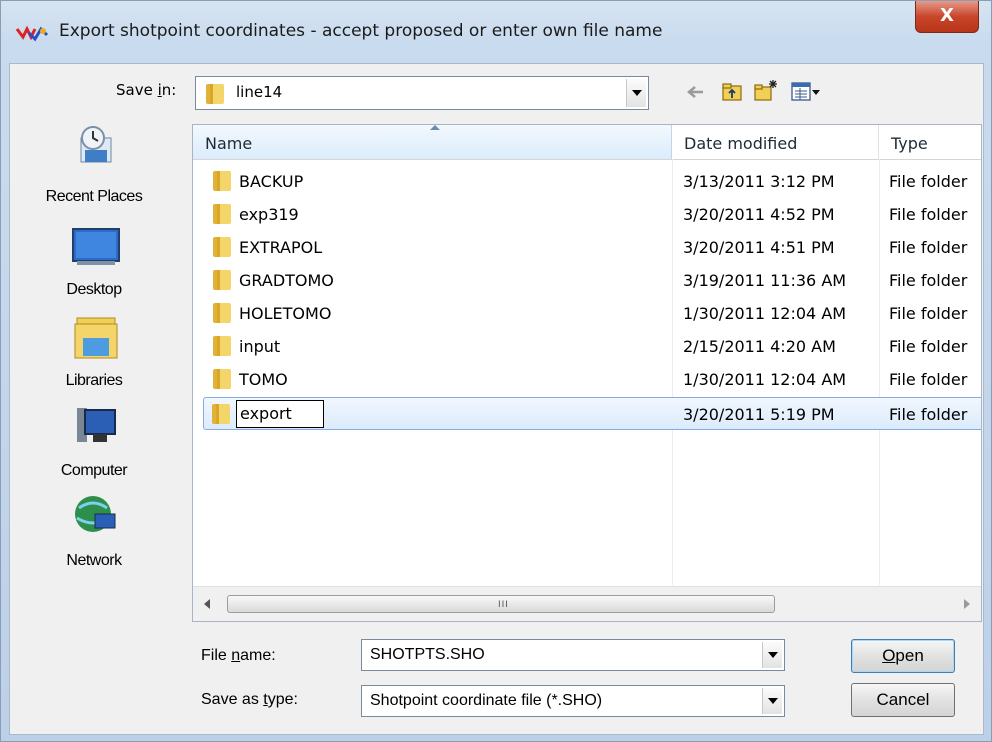 The height and width of the screenshot is (742, 992). I want to click on save-as-type-combo: Shotpoint coordinate file (*.SHO), so click(573, 701).